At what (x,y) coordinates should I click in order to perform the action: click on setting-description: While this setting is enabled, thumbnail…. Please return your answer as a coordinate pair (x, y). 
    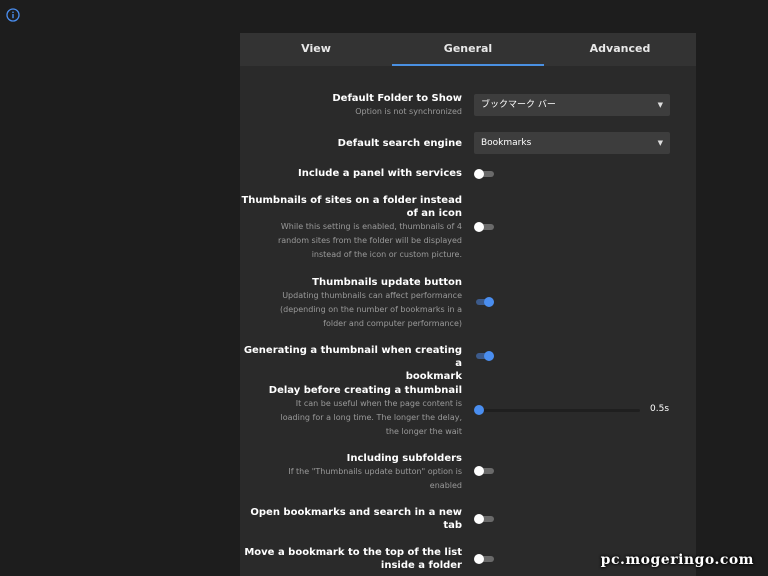
    Looking at the image, I should click on (371, 226).